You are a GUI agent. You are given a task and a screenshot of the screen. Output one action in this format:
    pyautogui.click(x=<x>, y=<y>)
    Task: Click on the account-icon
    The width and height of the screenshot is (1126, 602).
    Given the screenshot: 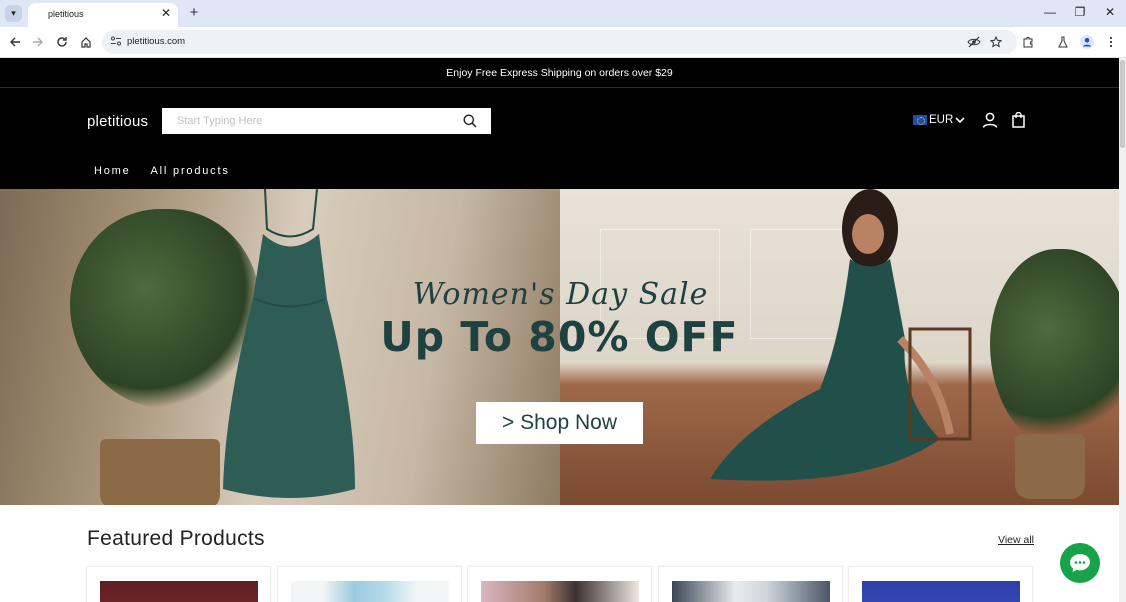 What is the action you would take?
    pyautogui.click(x=990, y=120)
    